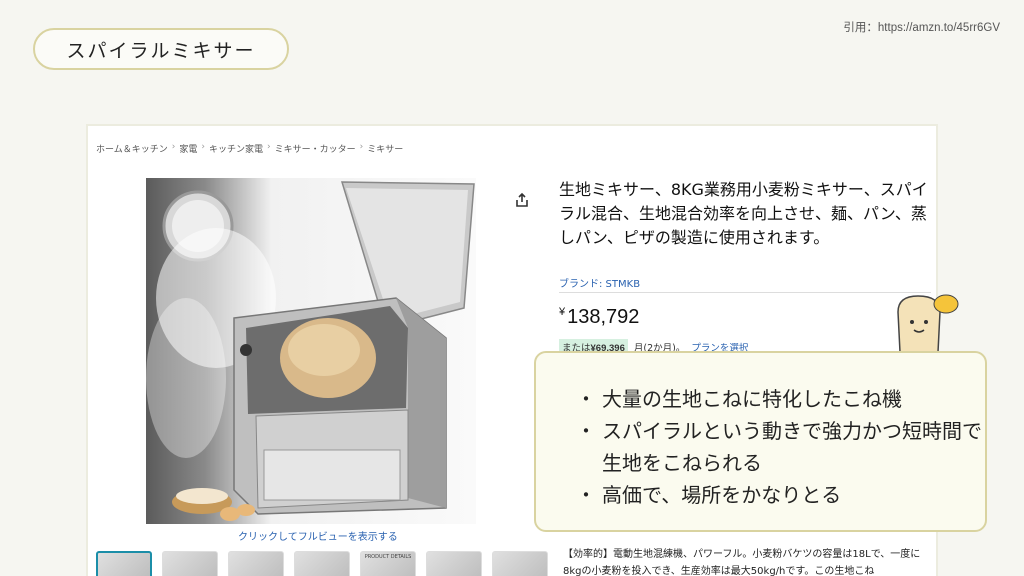 Image resolution: width=1024 pixels, height=576 pixels. I want to click on price-currency: ¥, so click(562, 312).